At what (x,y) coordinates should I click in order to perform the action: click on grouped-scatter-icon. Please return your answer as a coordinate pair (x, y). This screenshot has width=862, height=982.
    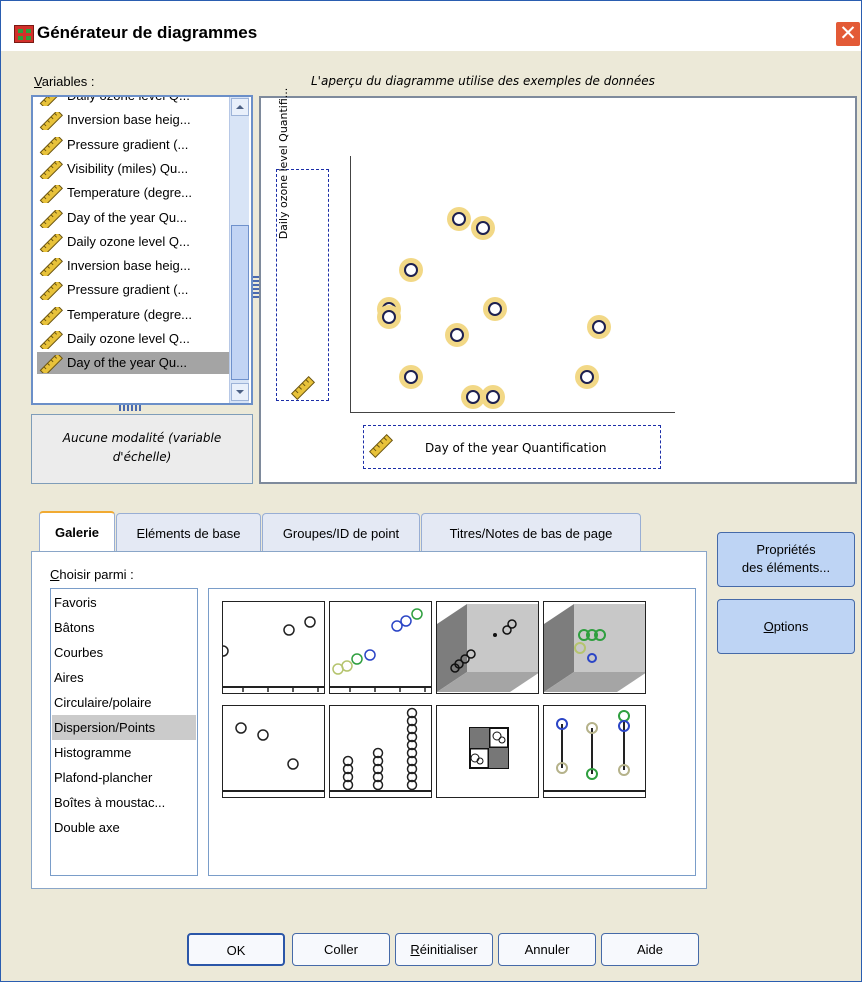
    Looking at the image, I should click on (380, 647).